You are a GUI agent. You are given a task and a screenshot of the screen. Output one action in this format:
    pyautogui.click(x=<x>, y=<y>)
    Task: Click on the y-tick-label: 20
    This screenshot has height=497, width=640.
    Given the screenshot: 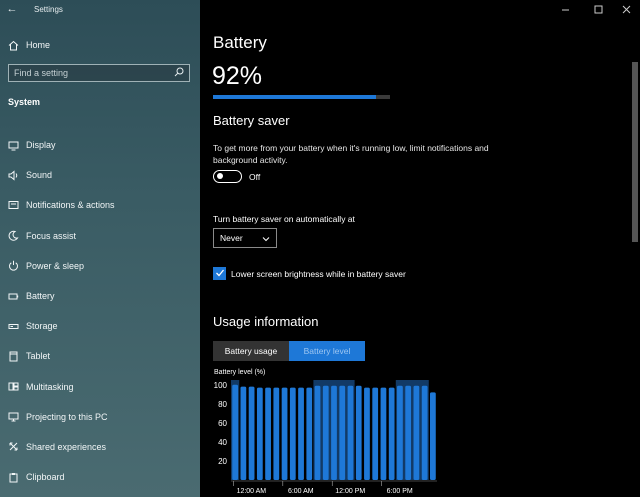 What is the action you would take?
    pyautogui.click(x=222, y=461)
    